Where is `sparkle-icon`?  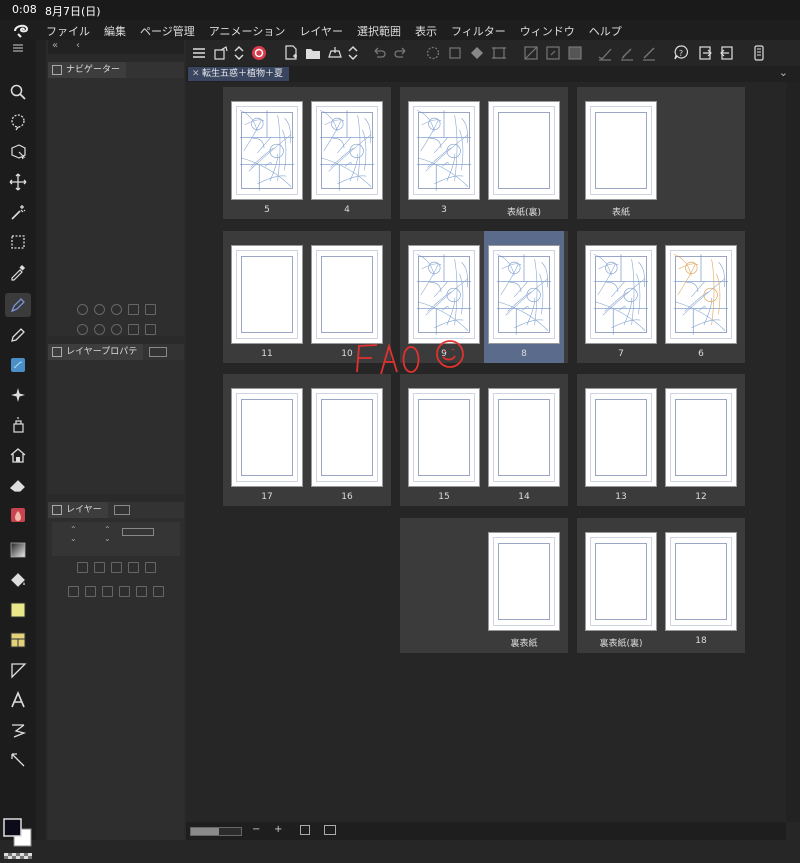
sparkle-icon is located at coordinates (18, 395).